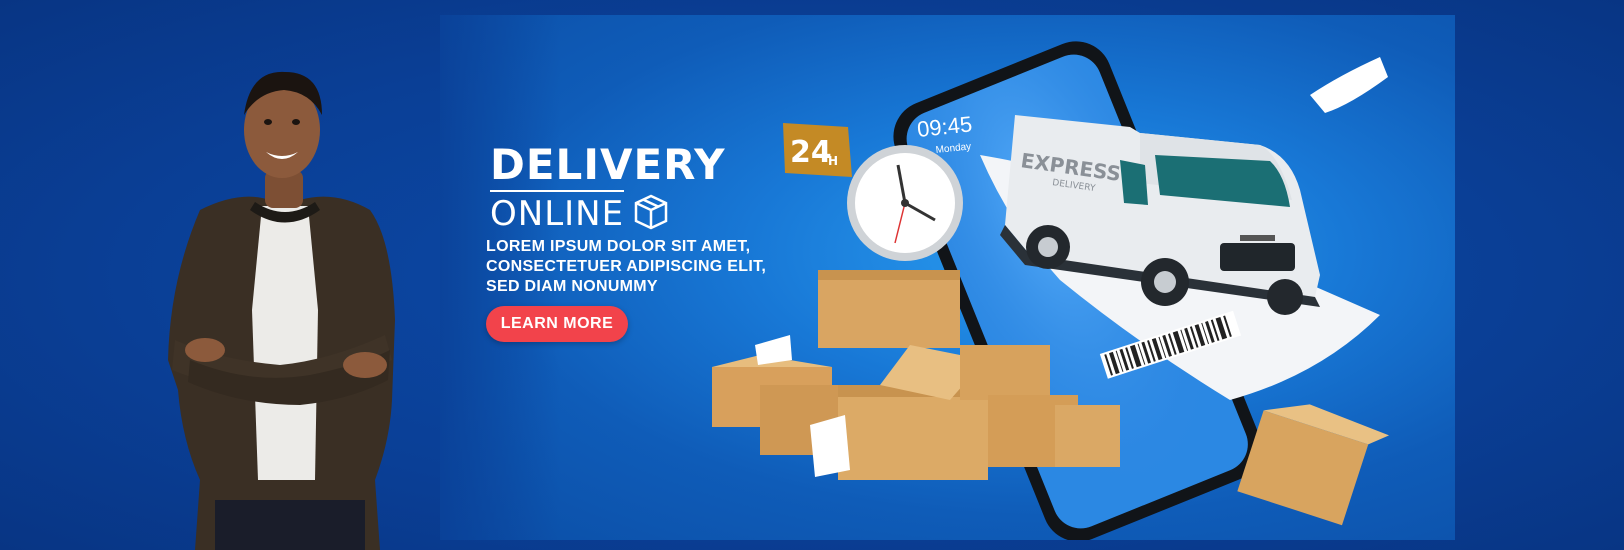 Image resolution: width=1624 pixels, height=550 pixels. I want to click on person-photo, so click(281, 310).